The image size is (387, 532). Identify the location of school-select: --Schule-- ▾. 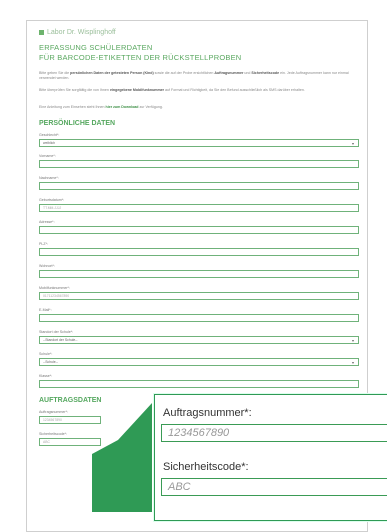
(199, 362).